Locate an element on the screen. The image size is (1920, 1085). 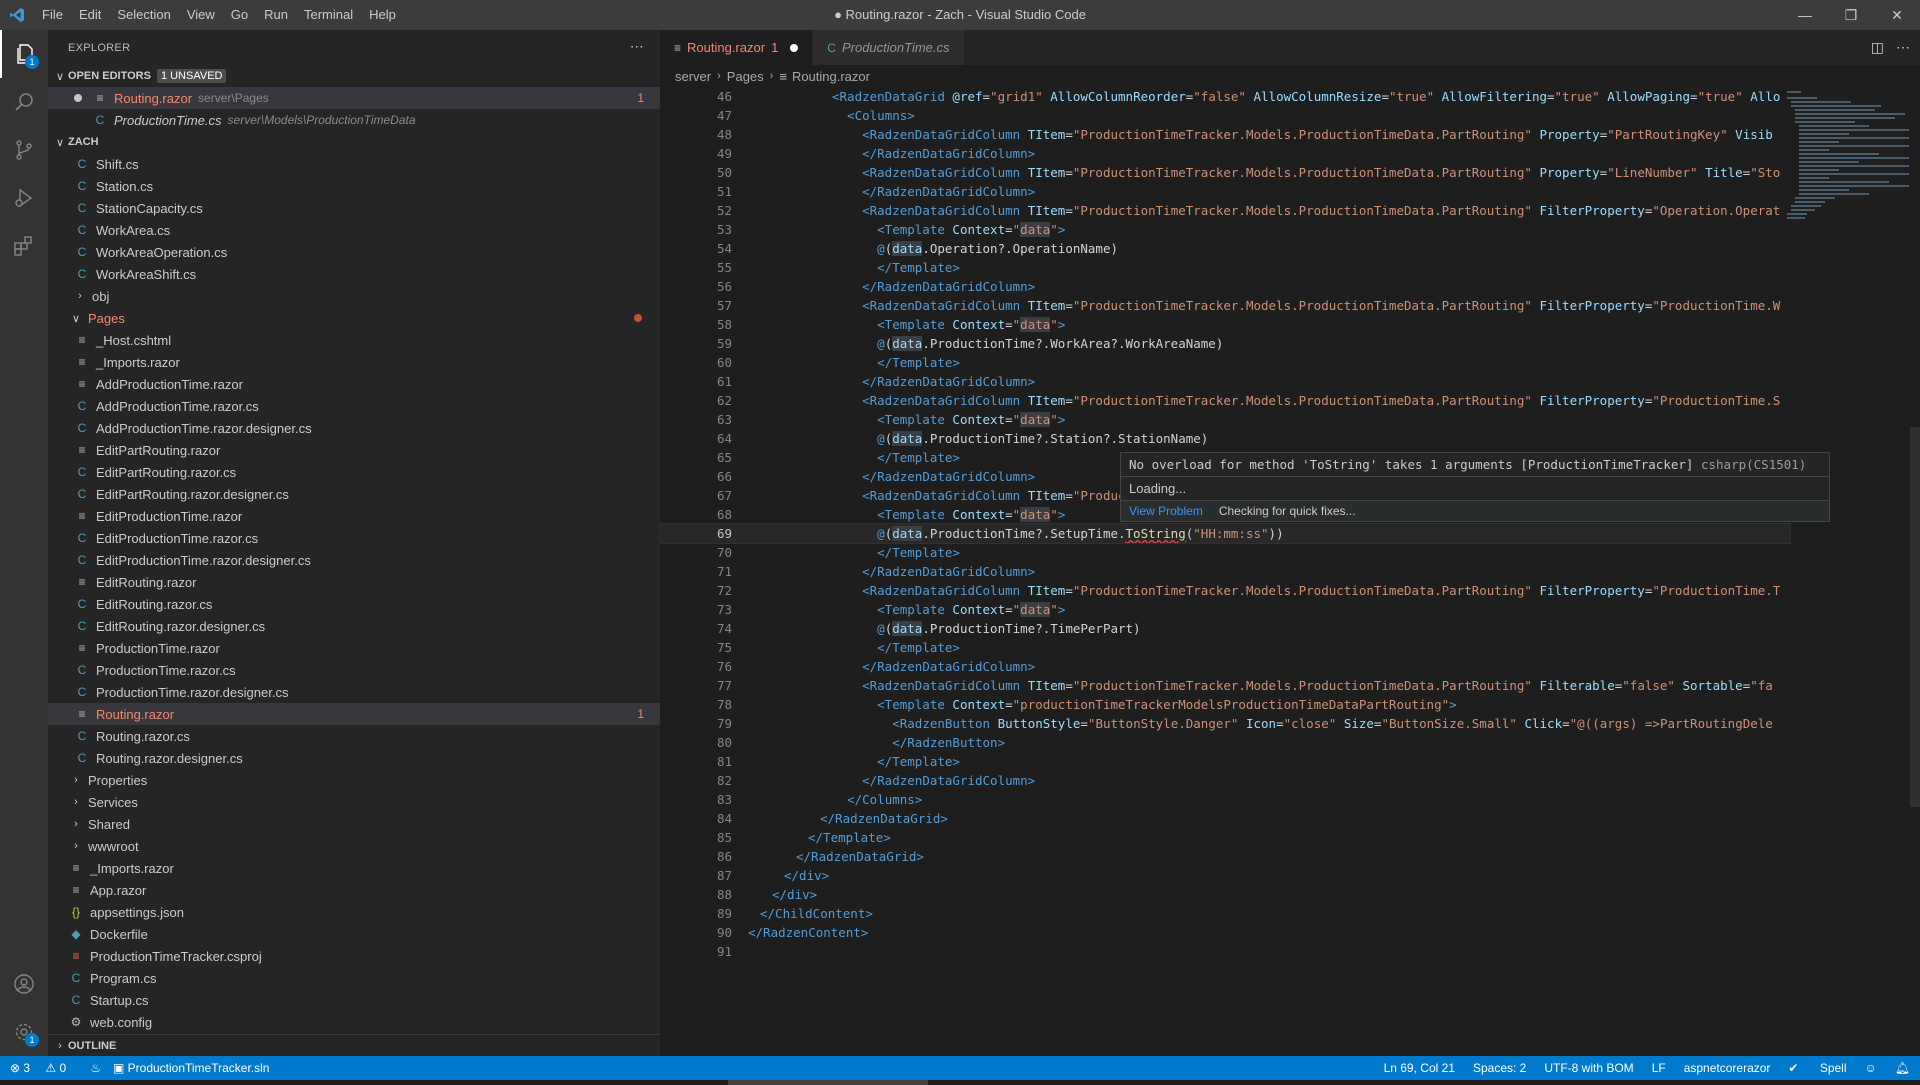
code-line: 87 </div> is located at coordinates (1225, 875).